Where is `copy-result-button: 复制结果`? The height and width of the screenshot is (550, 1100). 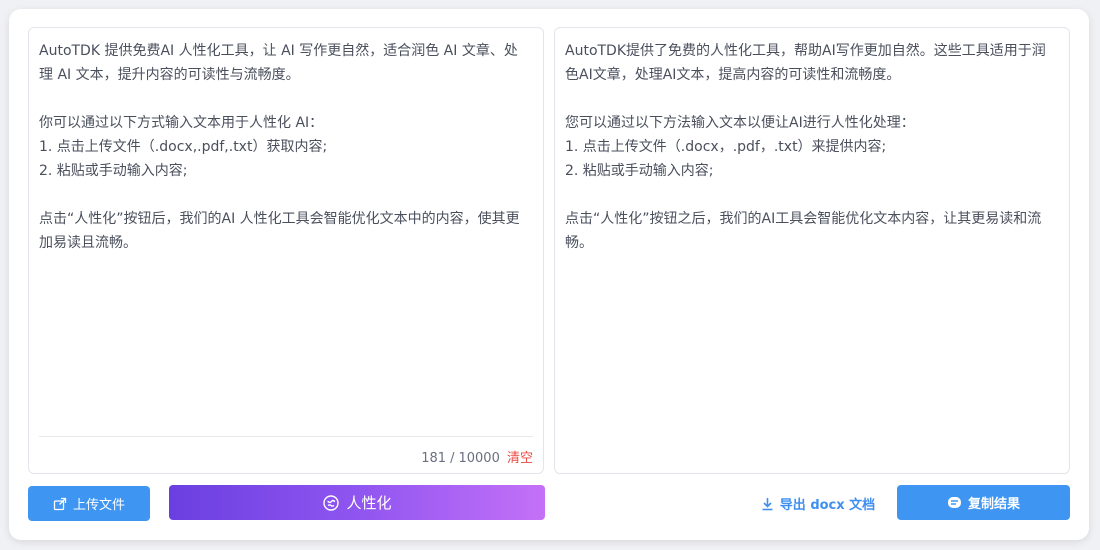
copy-result-button: 复制结果 is located at coordinates (983, 502).